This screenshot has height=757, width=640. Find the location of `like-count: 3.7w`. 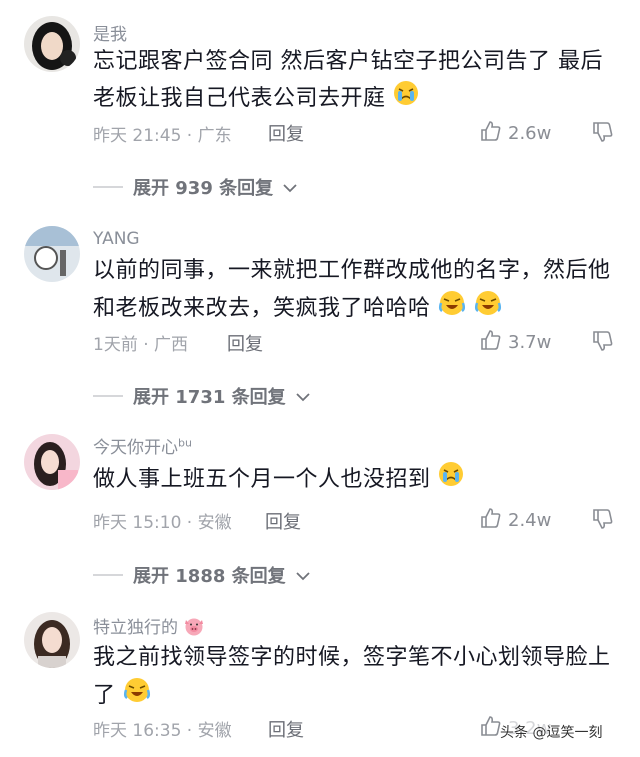

like-count: 3.7w is located at coordinates (530, 342).